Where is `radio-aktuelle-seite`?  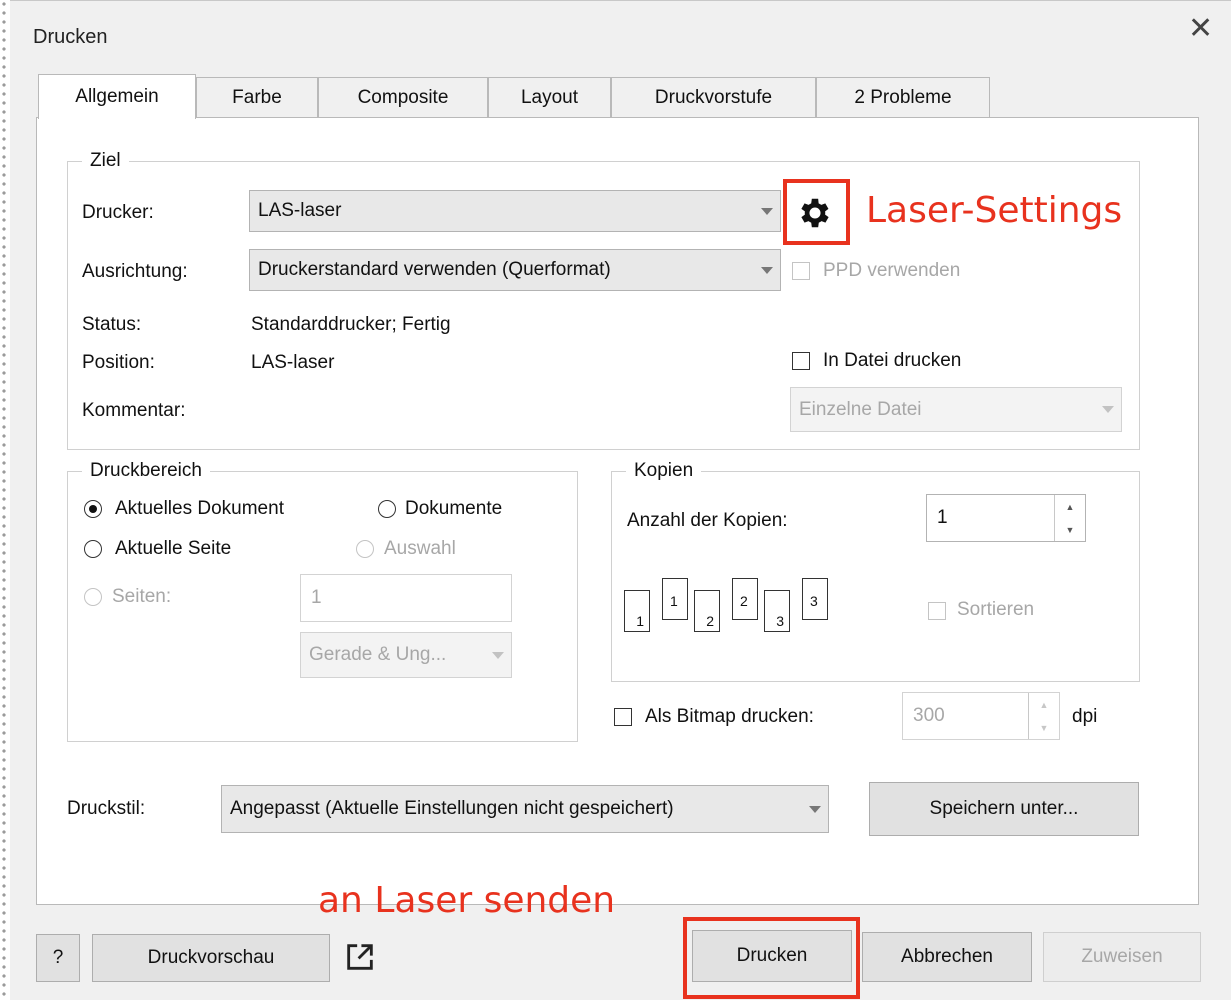 radio-aktuelle-seite is located at coordinates (93, 549).